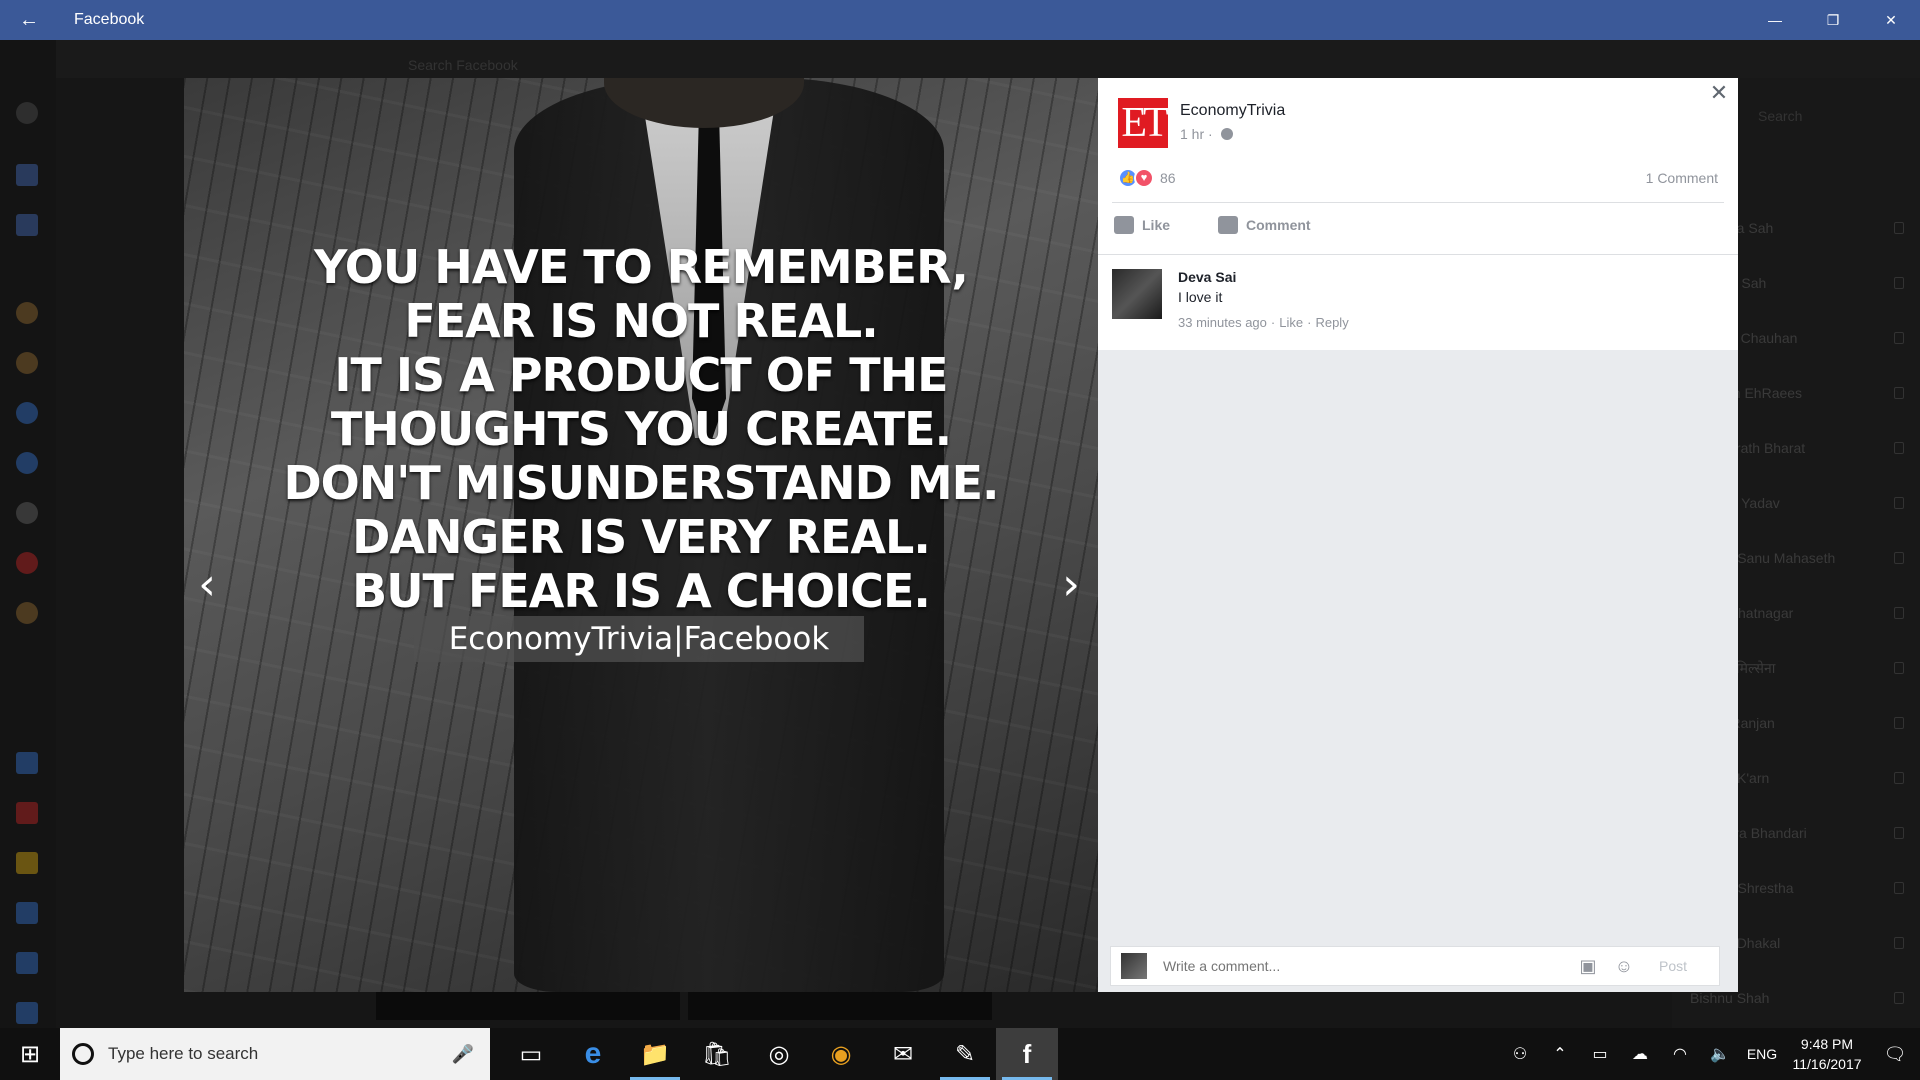 This screenshot has height=1080, width=1920. What do you see at coordinates (109, 19) in the screenshot?
I see `window-title: Facebook` at bounding box center [109, 19].